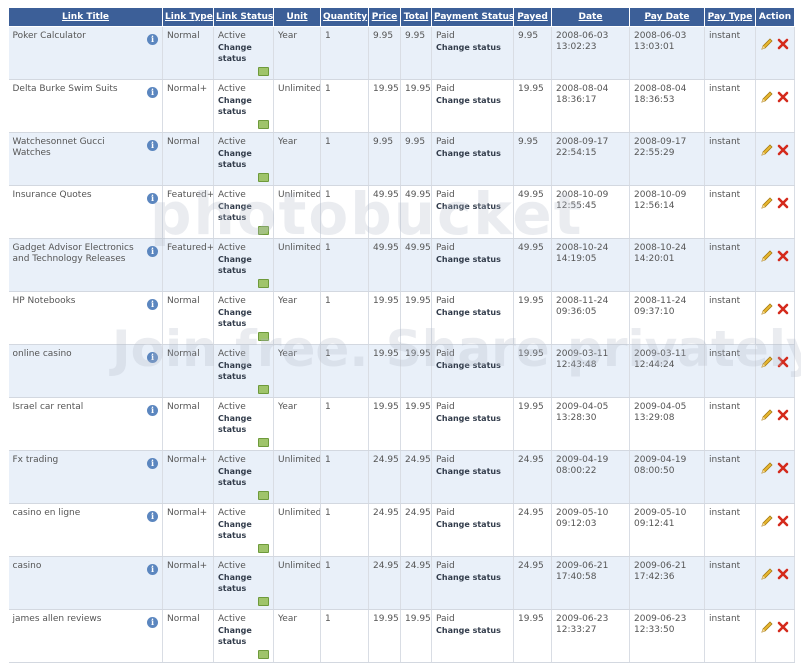  Describe the element at coordinates (667, 424) in the screenshot. I see `pay-date-cell: 2009-04-05 13:29:08` at that location.